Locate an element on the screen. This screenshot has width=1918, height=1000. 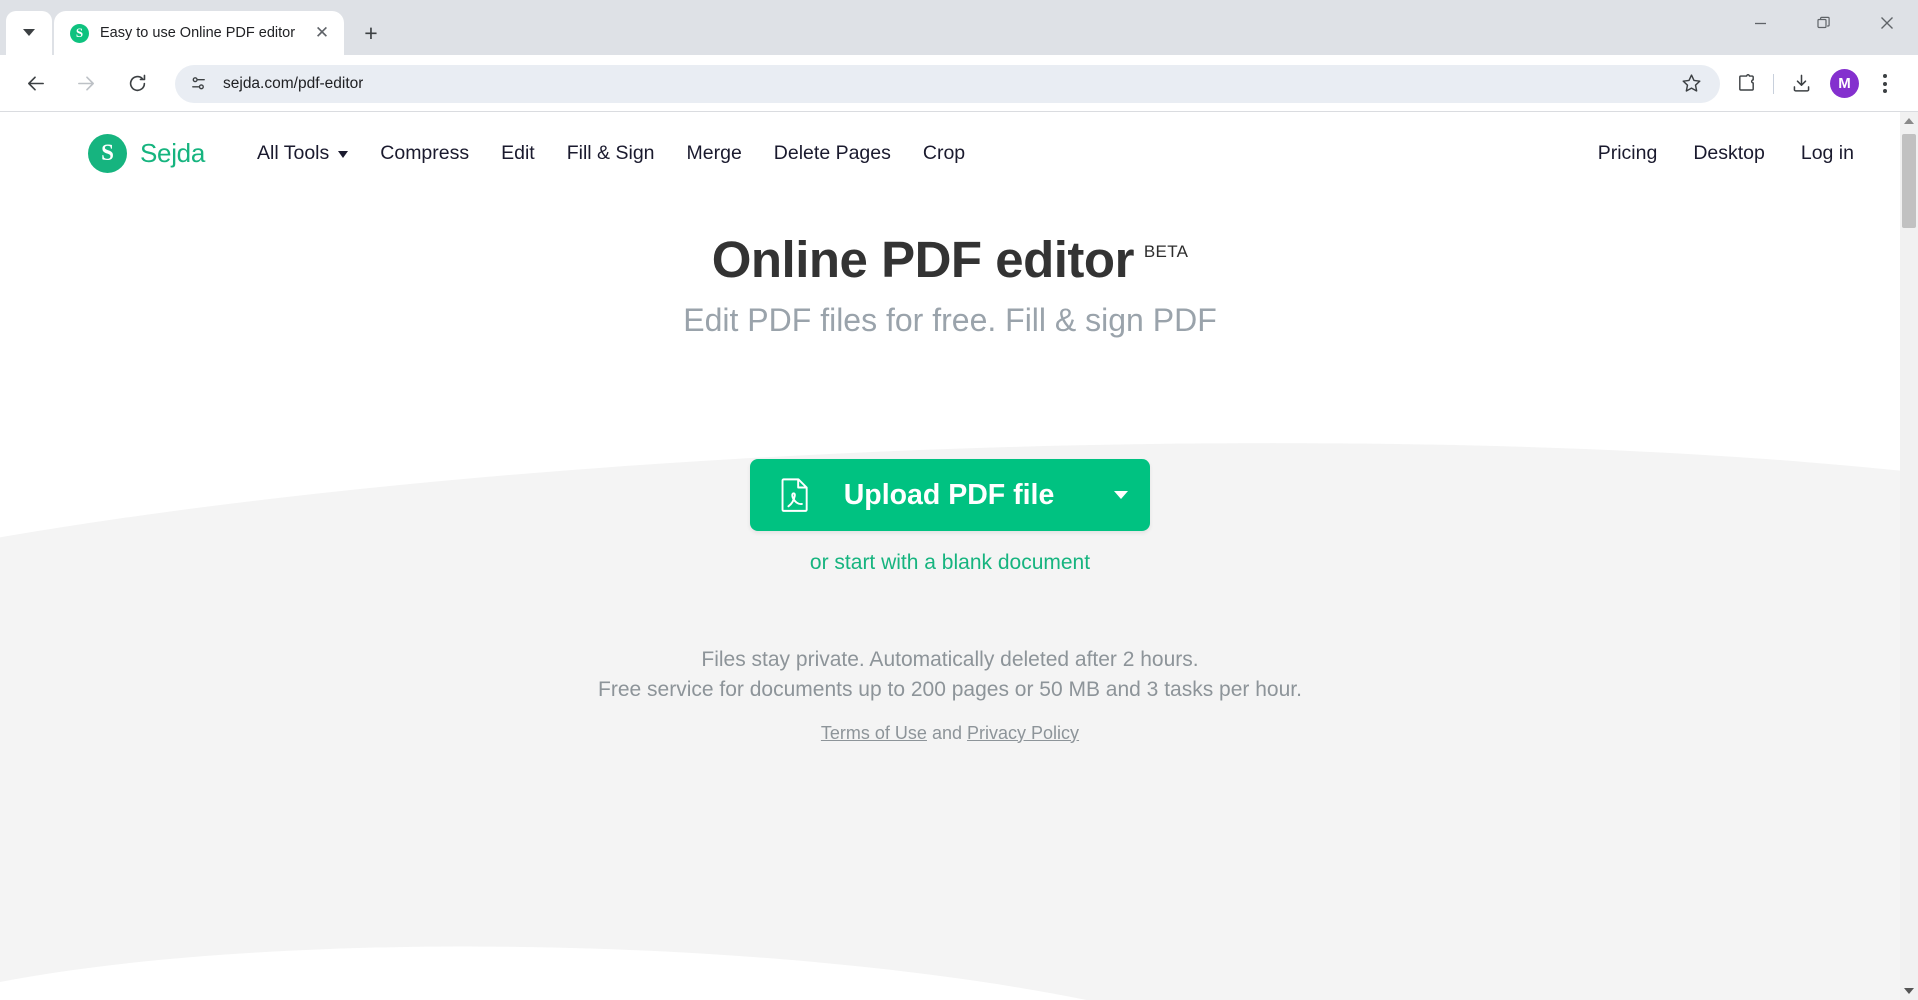
bookmark-button is located at coordinates (1691, 83).